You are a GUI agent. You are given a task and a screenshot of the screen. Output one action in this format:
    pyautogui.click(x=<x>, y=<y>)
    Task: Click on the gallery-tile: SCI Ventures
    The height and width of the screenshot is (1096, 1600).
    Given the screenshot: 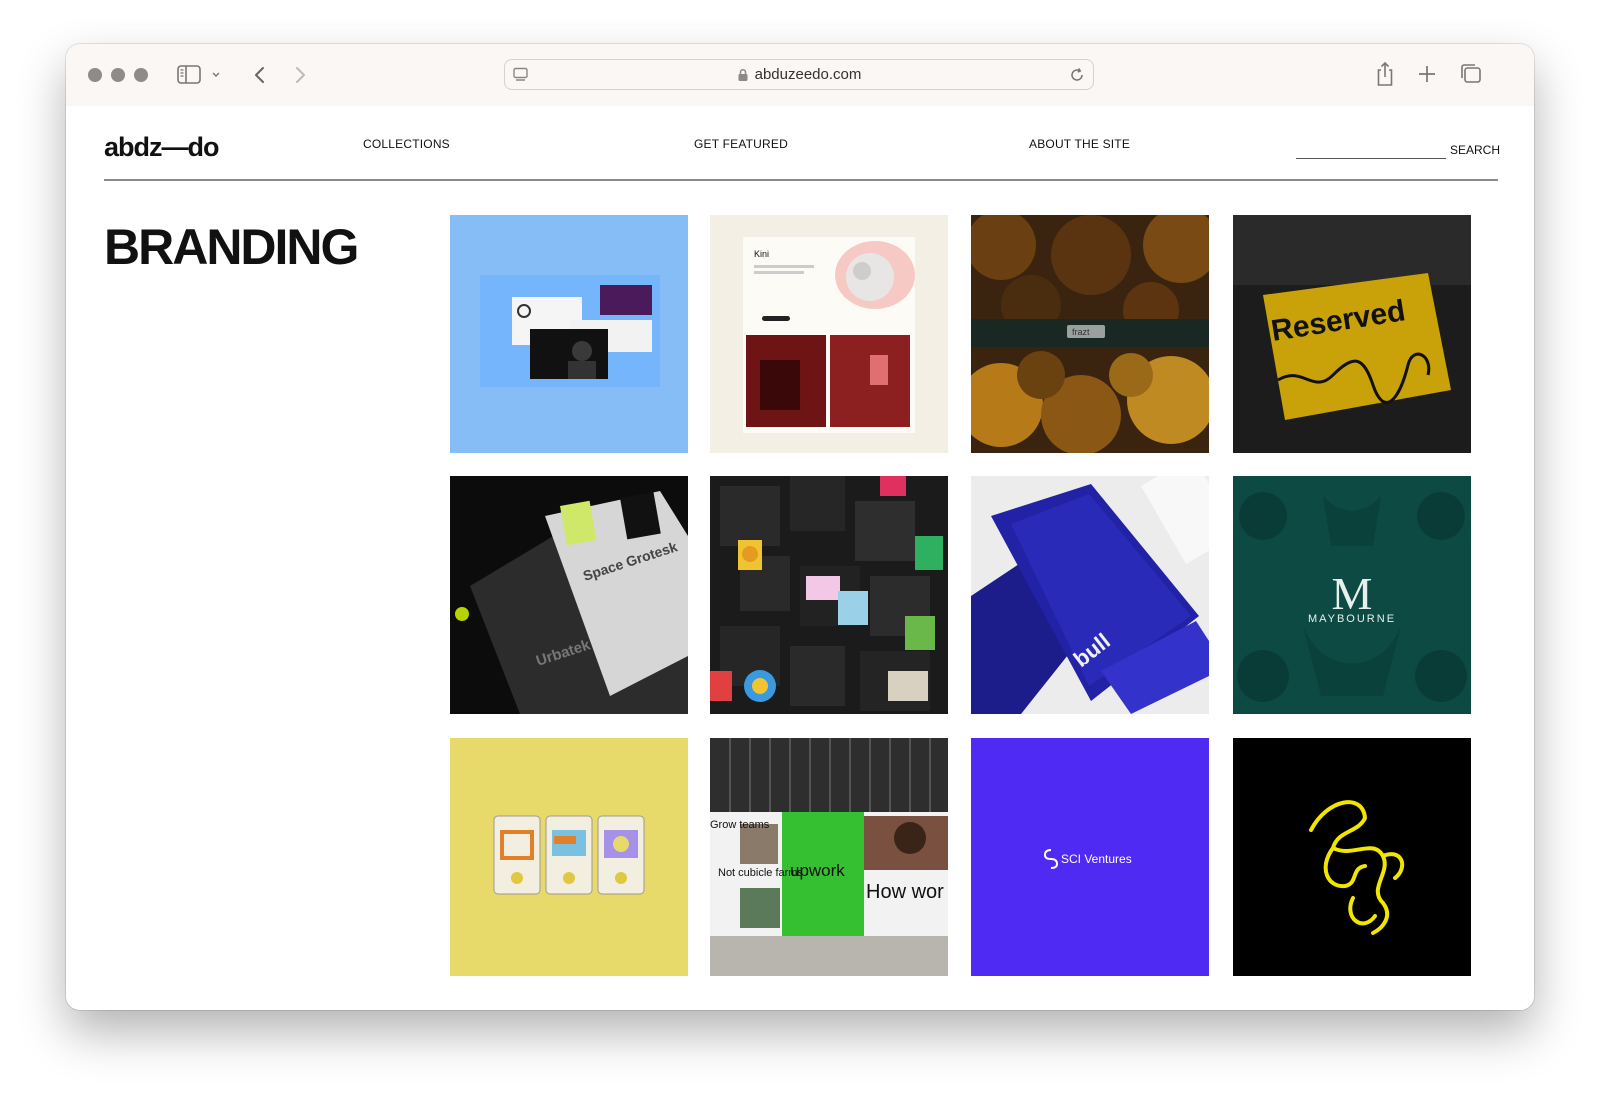 What is the action you would take?
    pyautogui.click(x=1090, y=857)
    